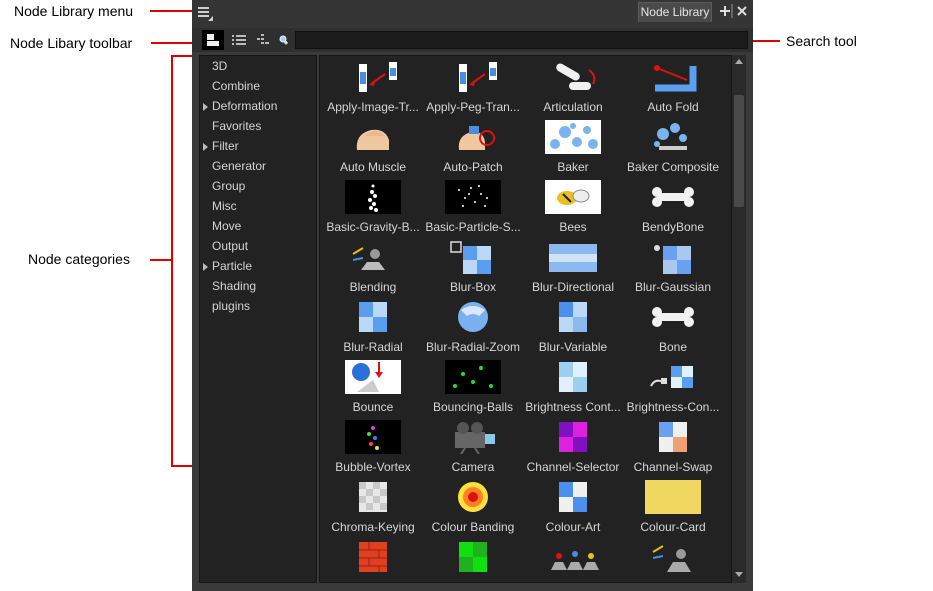 The image size is (933, 591). Describe the element at coordinates (739, 151) in the screenshot. I see `scroll-thumb` at that location.